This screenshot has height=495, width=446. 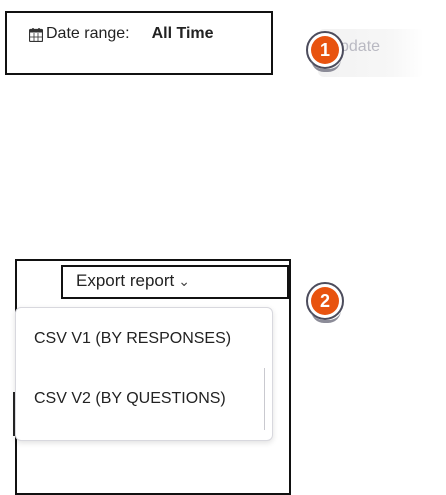 What do you see at coordinates (125, 280) in the screenshot?
I see `export-report-text: Export report` at bounding box center [125, 280].